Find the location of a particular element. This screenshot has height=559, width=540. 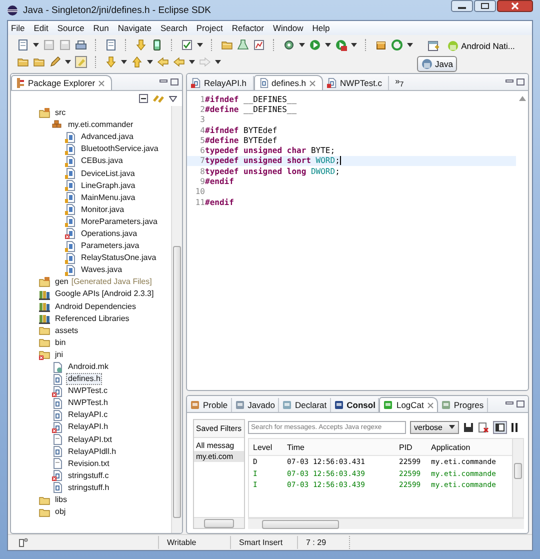

highlight-icon is located at coordinates (81, 62).